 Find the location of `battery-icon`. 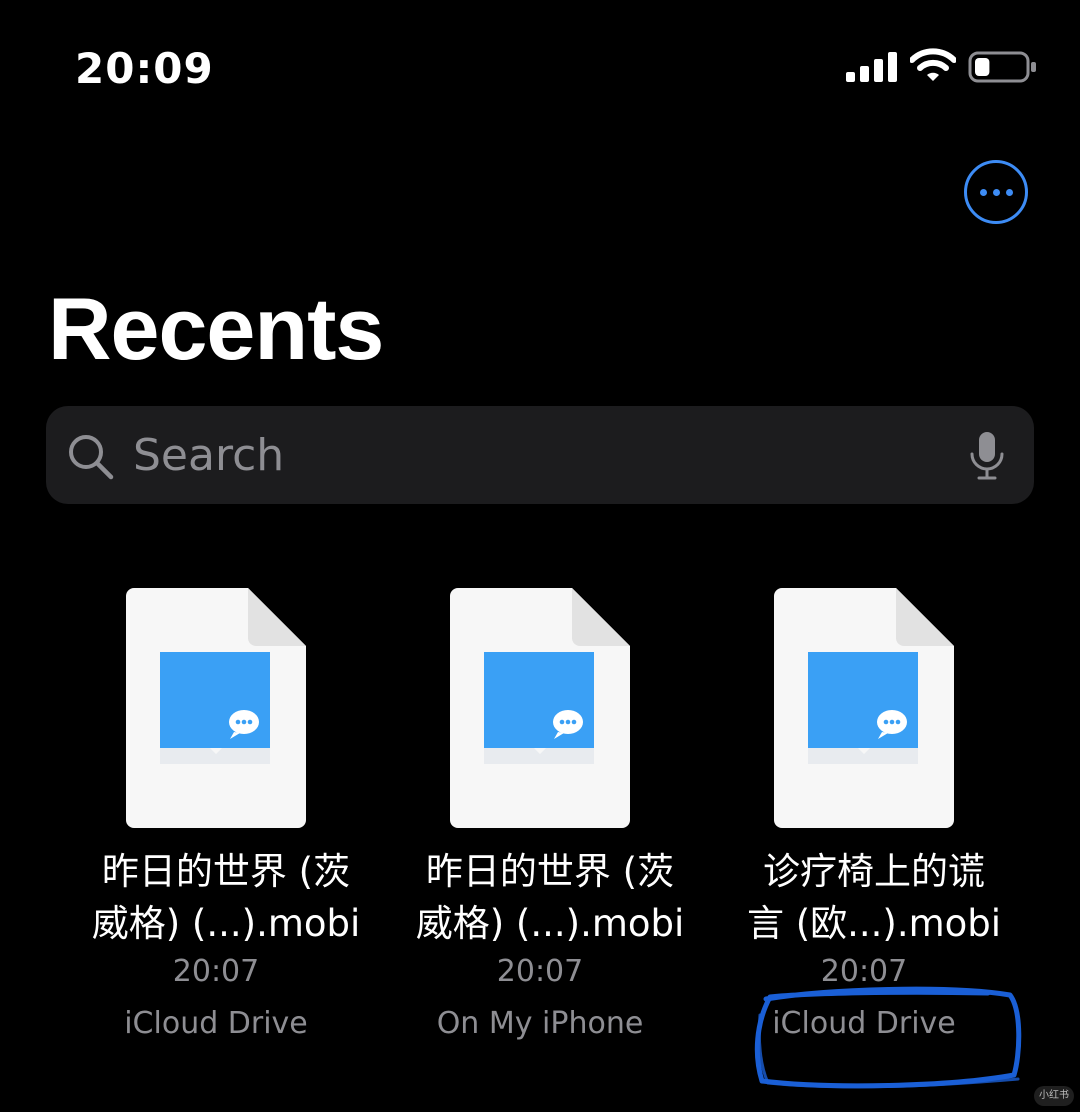

battery-icon is located at coordinates (1002, 67).